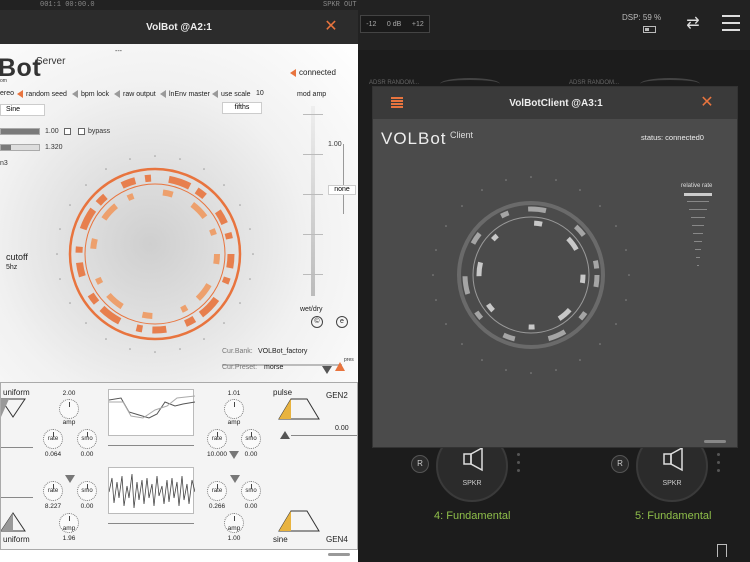  What do you see at coordinates (371, 24) in the screenshot?
I see `meter-minus12: -12` at bounding box center [371, 24].